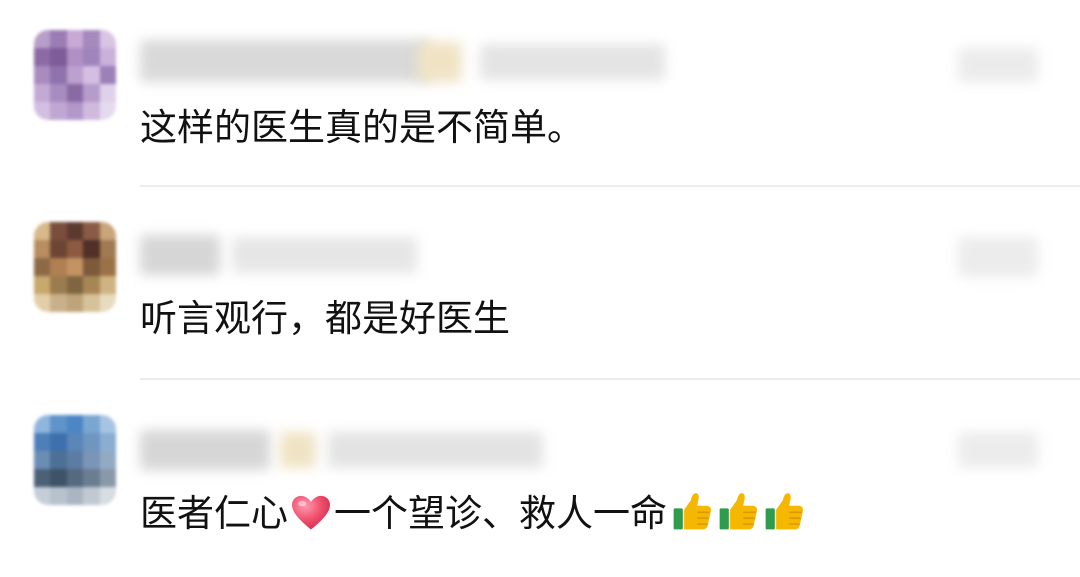  I want to click on comment-text-part: 一个望诊、救人一命, so click(500, 513).